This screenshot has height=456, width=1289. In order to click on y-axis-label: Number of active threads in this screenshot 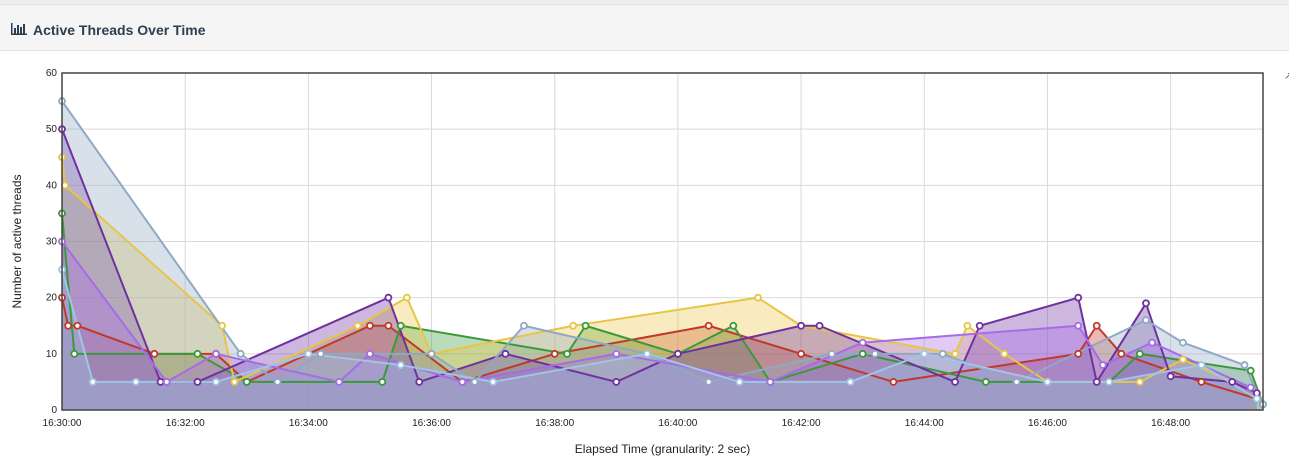, I will do `click(17, 241)`.